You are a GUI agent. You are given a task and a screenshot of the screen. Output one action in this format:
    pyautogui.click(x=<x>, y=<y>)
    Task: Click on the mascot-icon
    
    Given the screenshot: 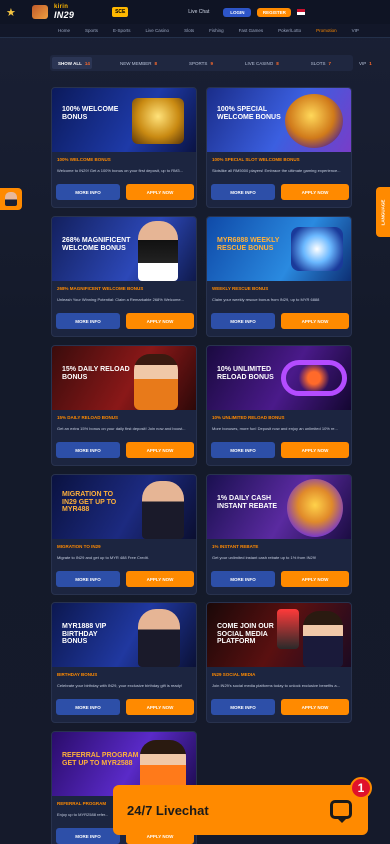 What is the action you would take?
    pyautogui.click(x=40, y=12)
    